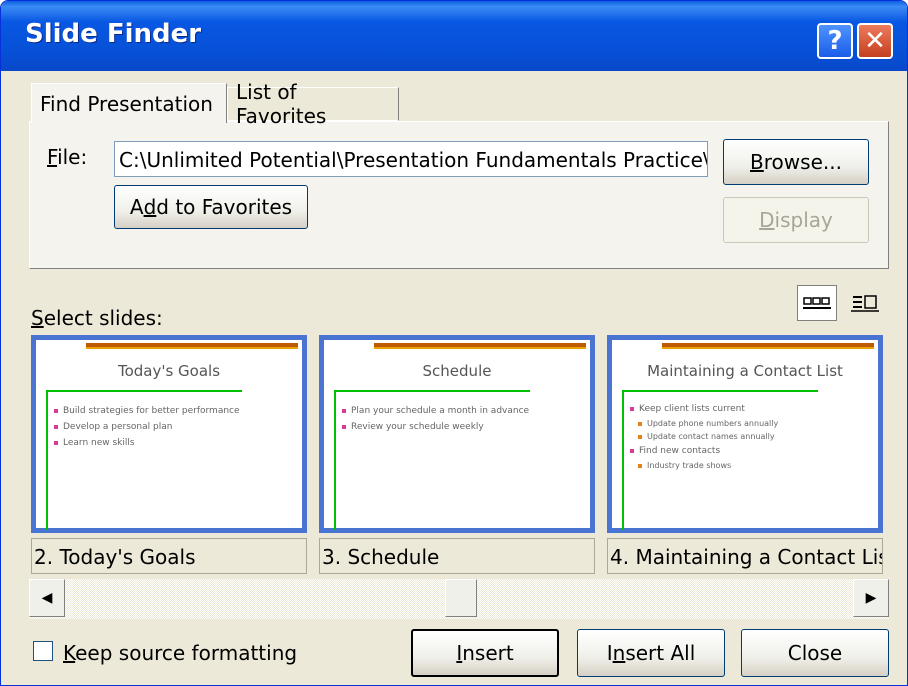 Image resolution: width=908 pixels, height=686 pixels. What do you see at coordinates (147, 411) in the screenshot?
I see `slide-bullet: Build strategies for better performance` at bounding box center [147, 411].